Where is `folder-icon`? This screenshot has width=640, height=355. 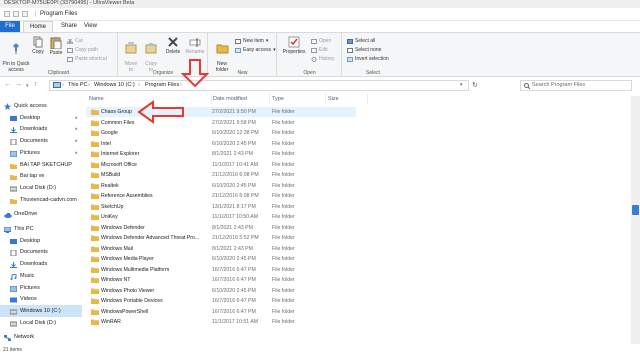 folder-icon is located at coordinates (95, 280).